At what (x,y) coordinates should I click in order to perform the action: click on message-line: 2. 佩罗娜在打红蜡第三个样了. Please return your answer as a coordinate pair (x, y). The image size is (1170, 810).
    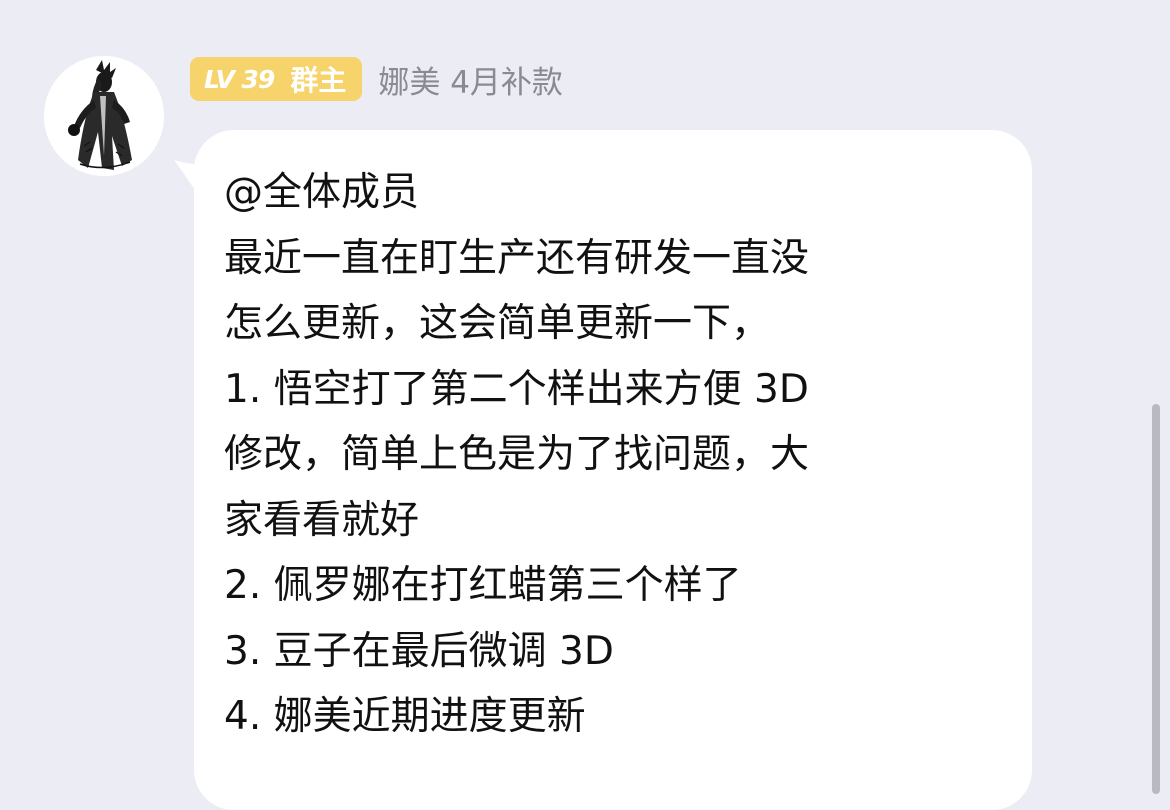
    Looking at the image, I should click on (483, 585).